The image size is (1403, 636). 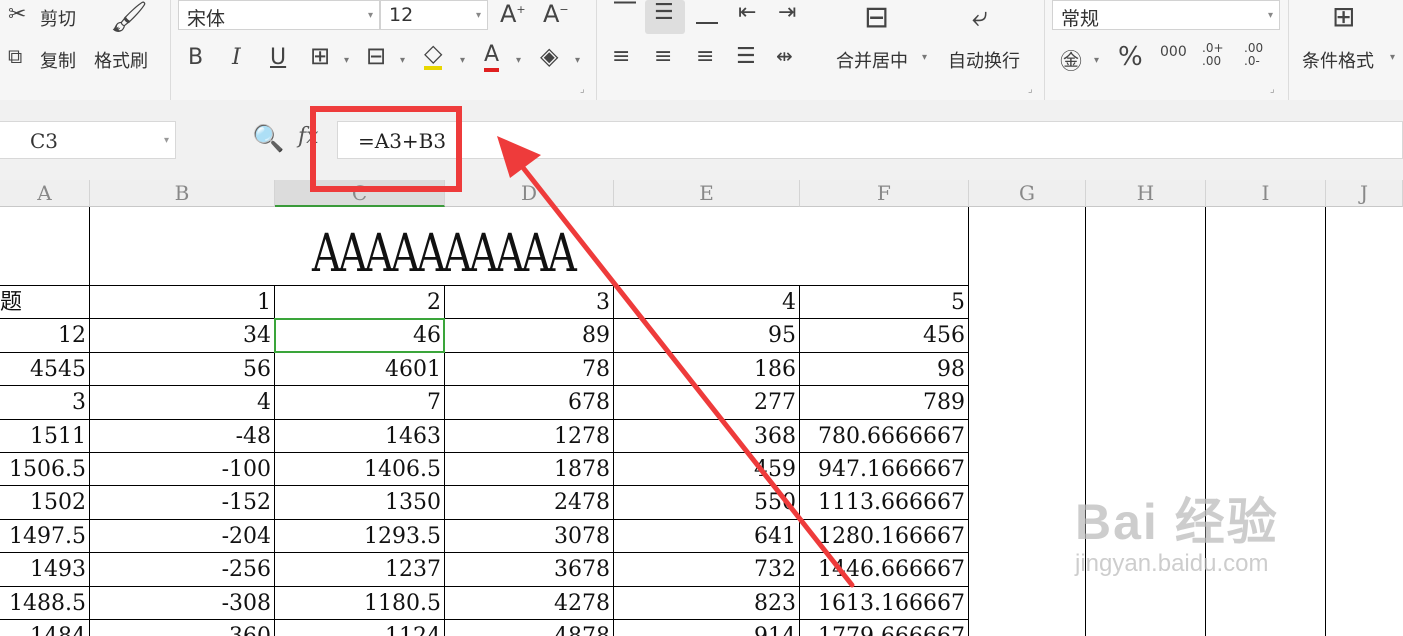 What do you see at coordinates (360, 603) in the screenshot?
I see `cell-c11: 1180.5` at bounding box center [360, 603].